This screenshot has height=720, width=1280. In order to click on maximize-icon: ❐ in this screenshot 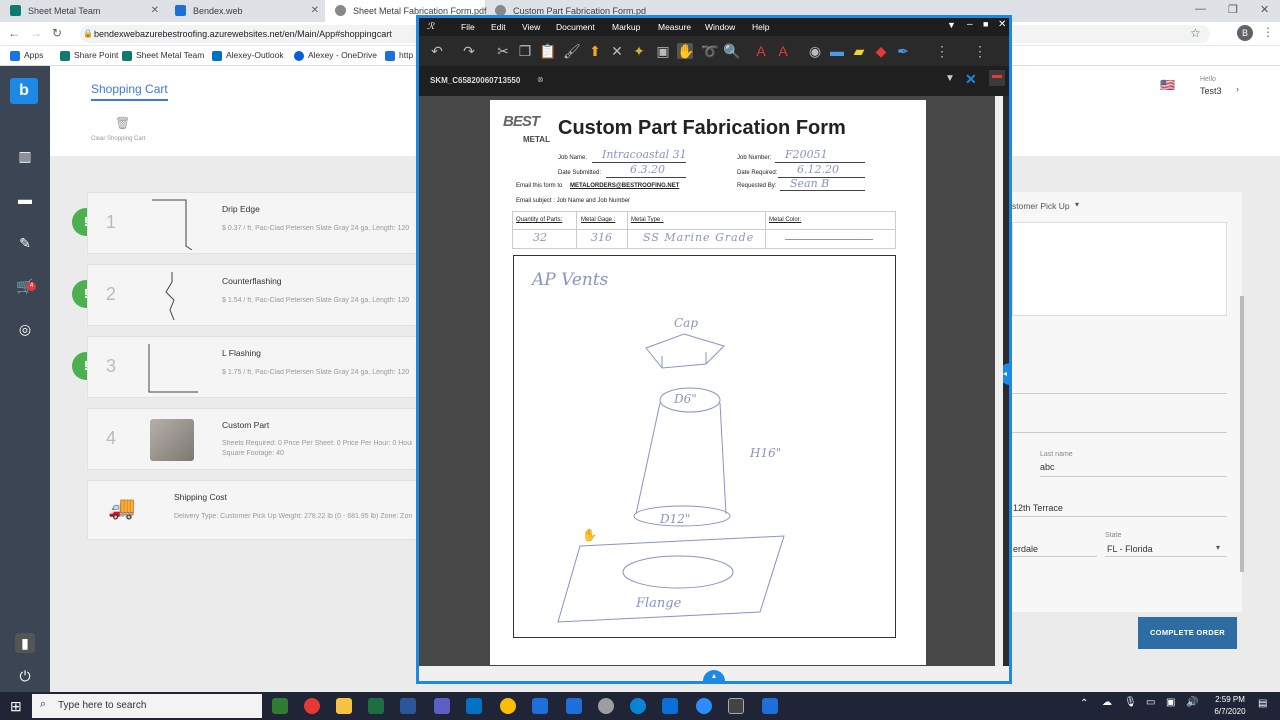, I will do `click(1233, 9)`.